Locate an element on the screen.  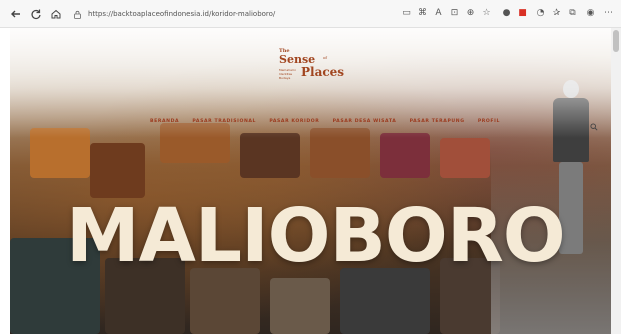
extension-icon: ● is located at coordinates (506, 13).